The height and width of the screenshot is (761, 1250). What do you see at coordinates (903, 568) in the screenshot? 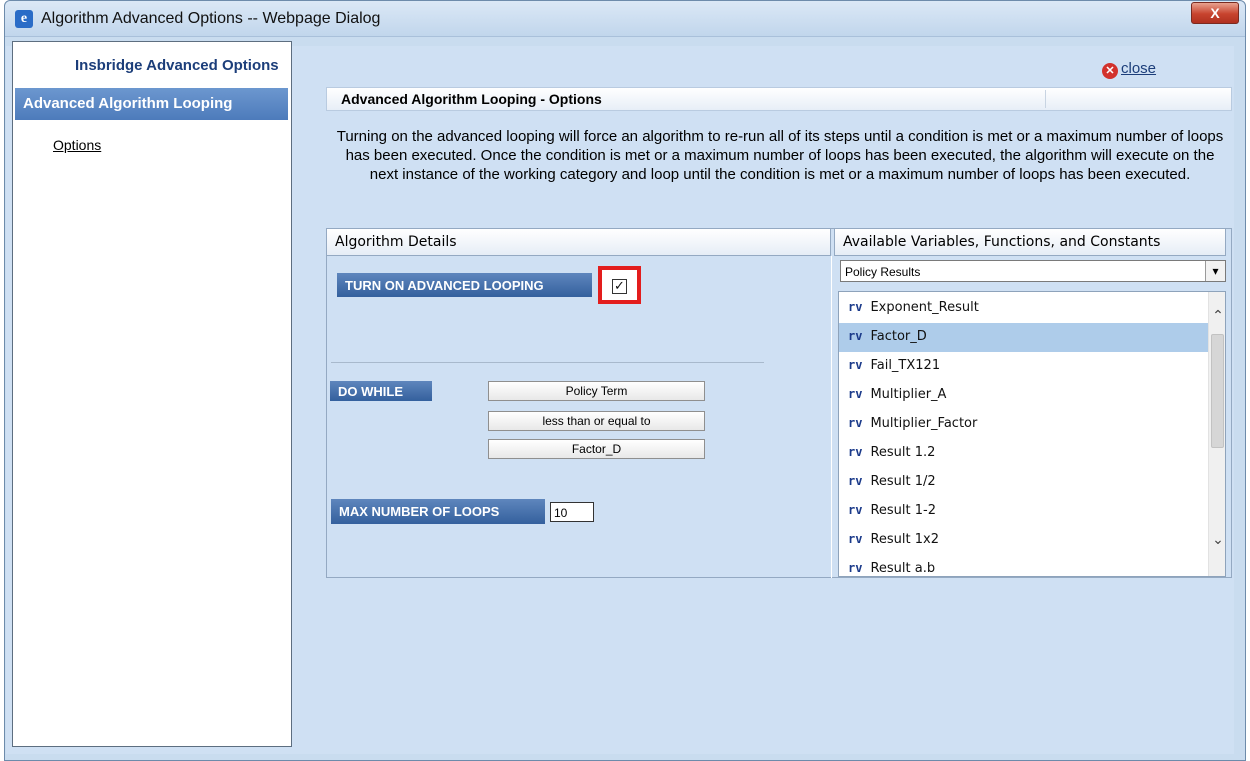
I see `variable-name: Result a.b` at bounding box center [903, 568].